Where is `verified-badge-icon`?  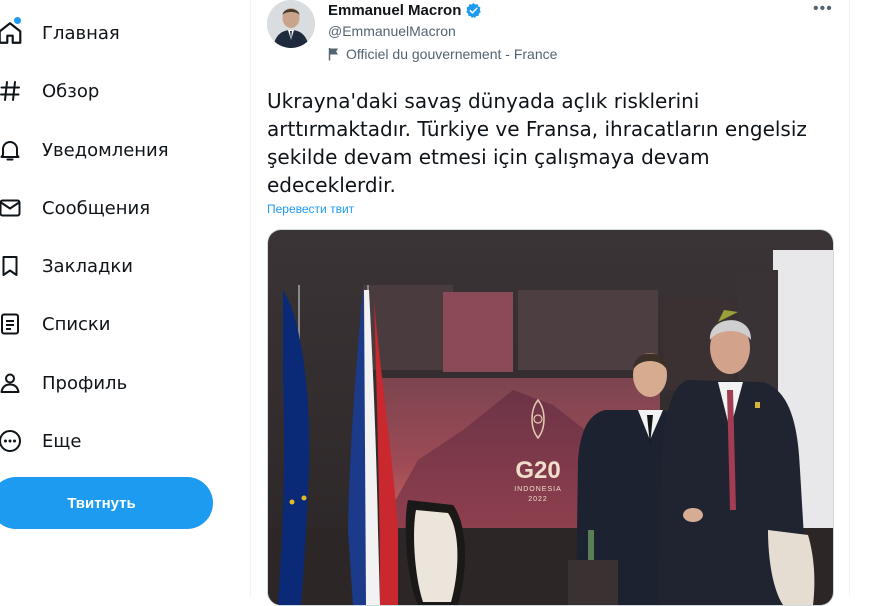 verified-badge-icon is located at coordinates (474, 11).